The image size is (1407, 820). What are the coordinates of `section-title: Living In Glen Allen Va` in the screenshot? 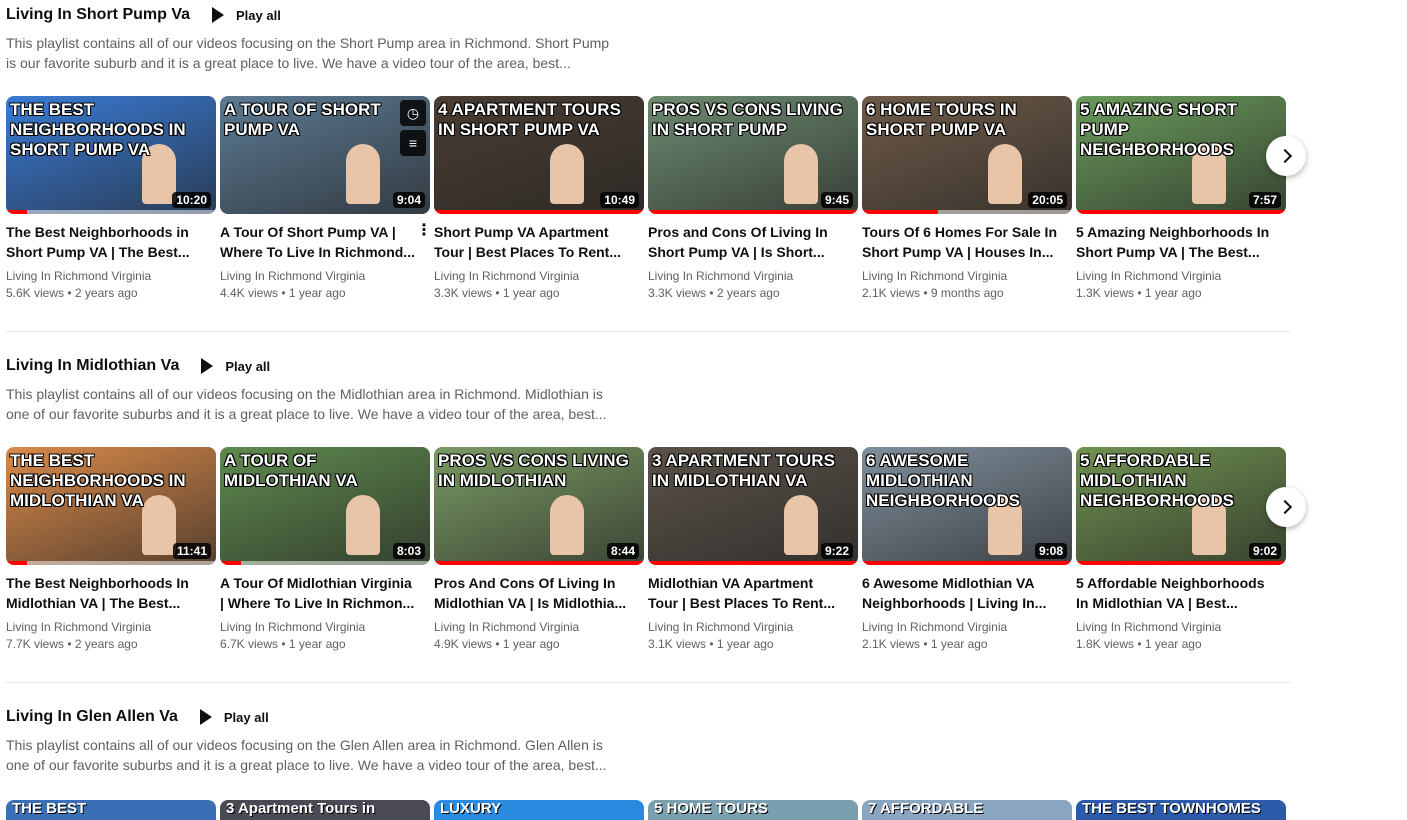 It's located at (92, 717).